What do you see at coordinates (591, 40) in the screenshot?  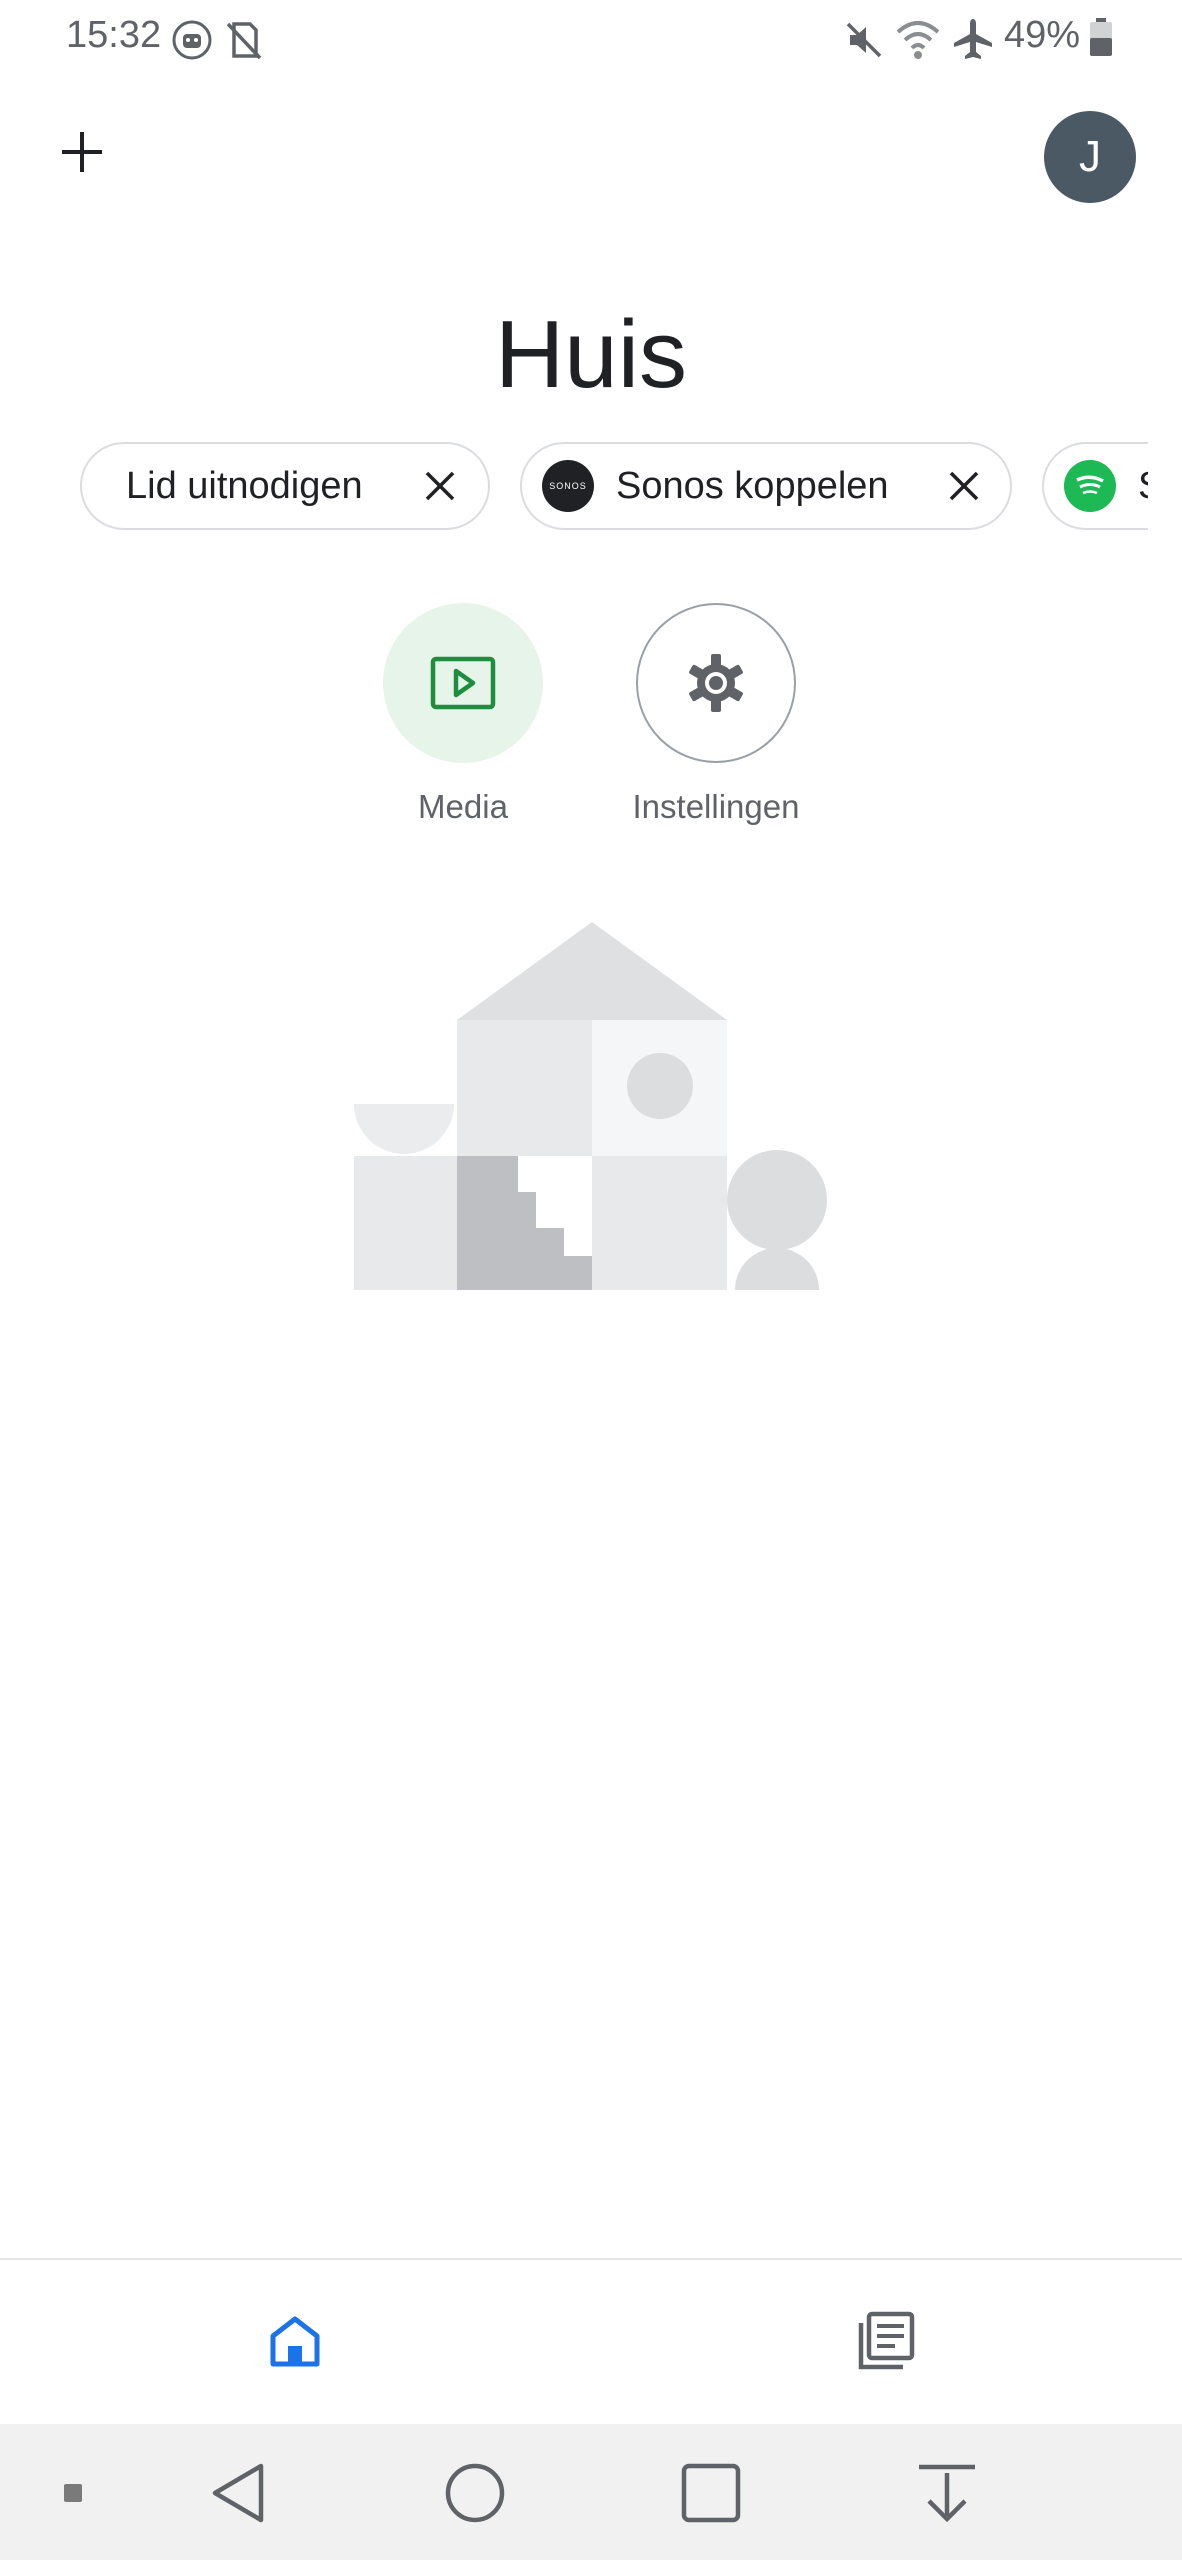 I see `status-bar: 15:32 49%` at bounding box center [591, 40].